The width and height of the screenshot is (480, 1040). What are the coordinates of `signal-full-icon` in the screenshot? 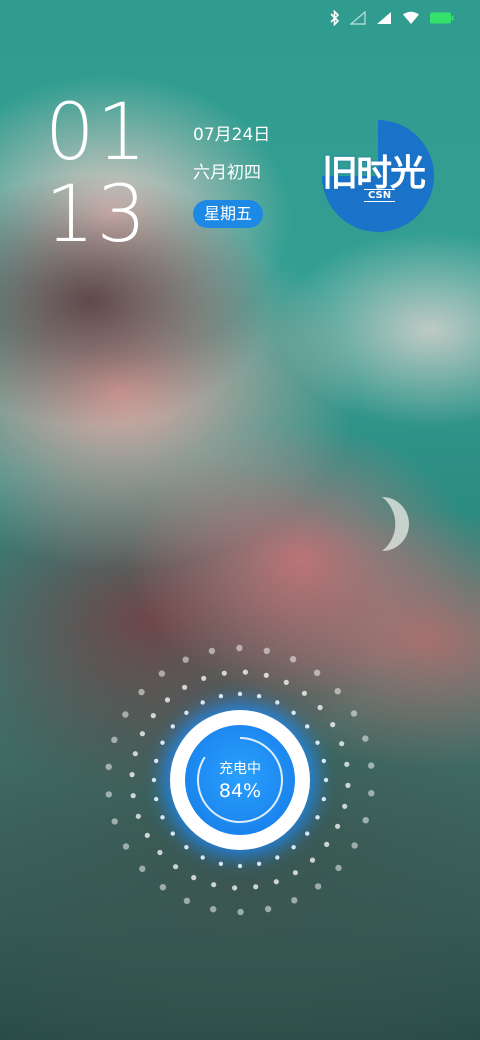 It's located at (384, 18).